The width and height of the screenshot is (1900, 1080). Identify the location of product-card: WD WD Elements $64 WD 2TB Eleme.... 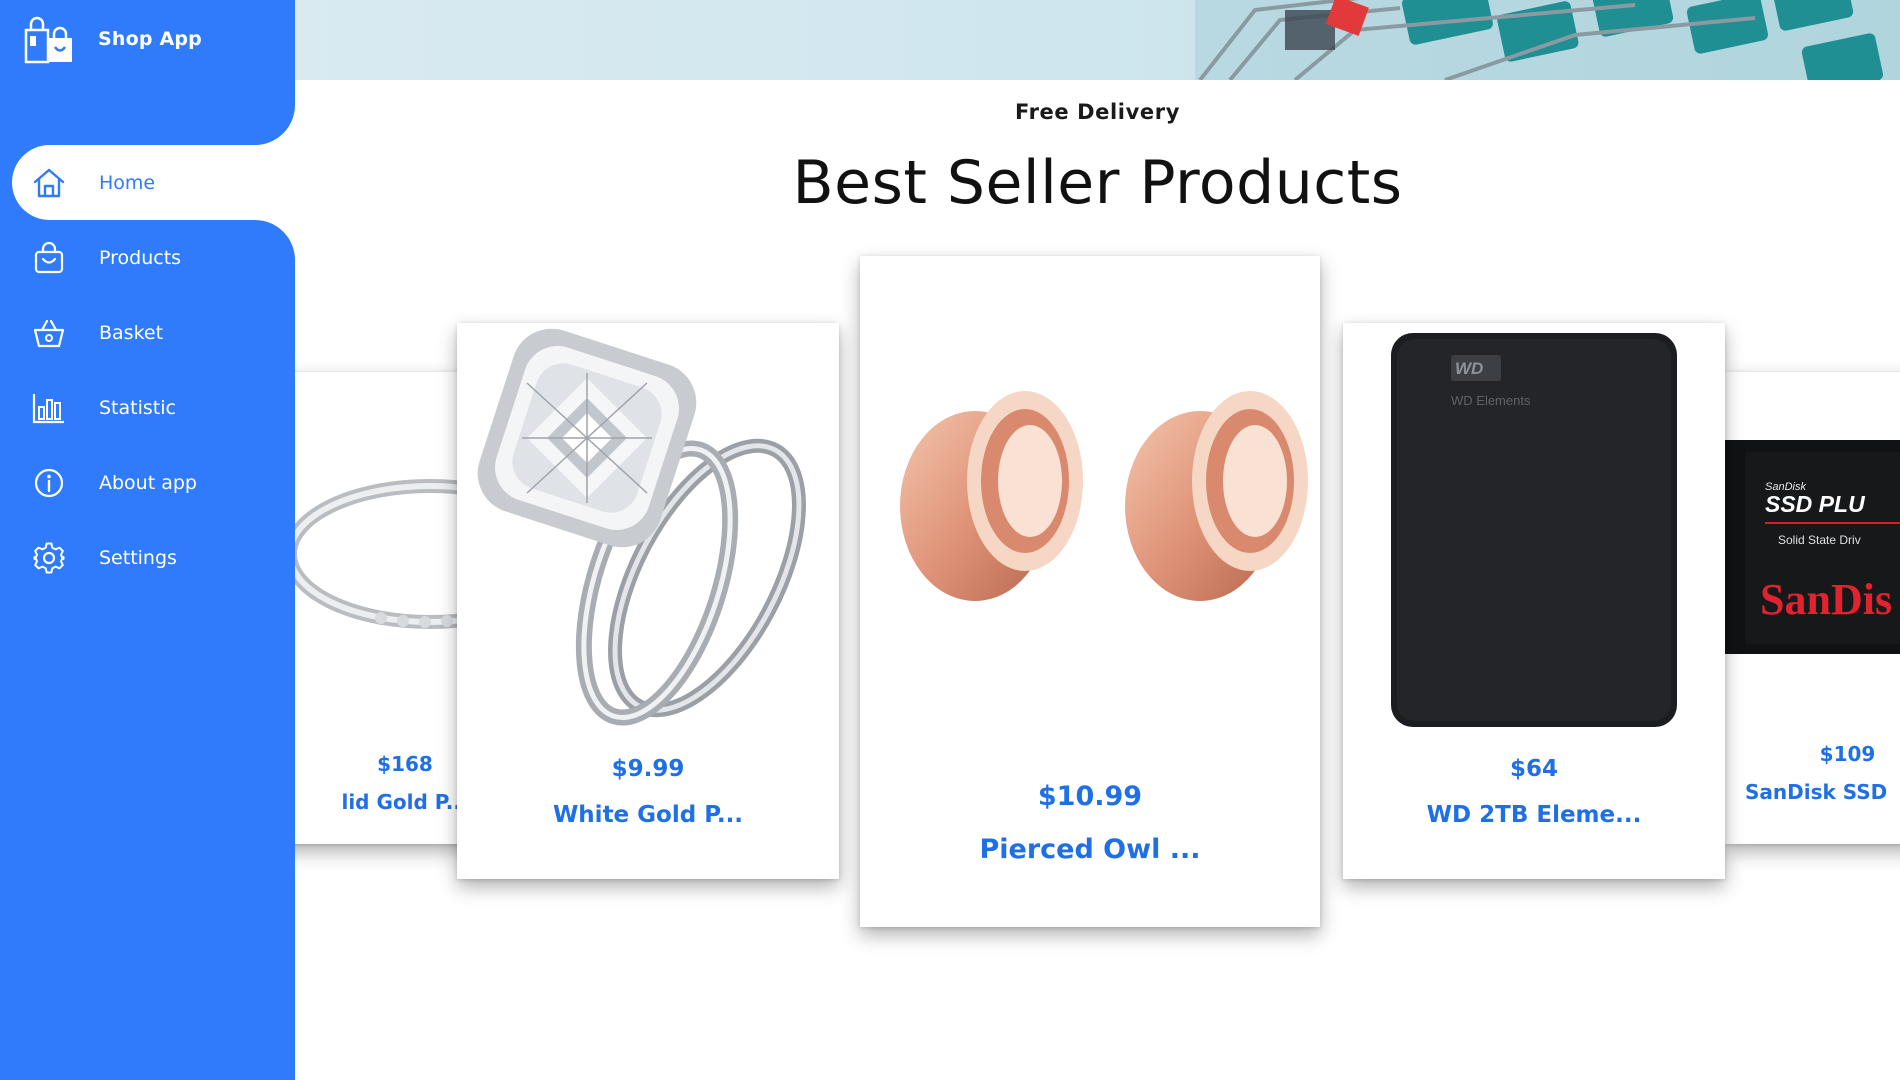
(1534, 601).